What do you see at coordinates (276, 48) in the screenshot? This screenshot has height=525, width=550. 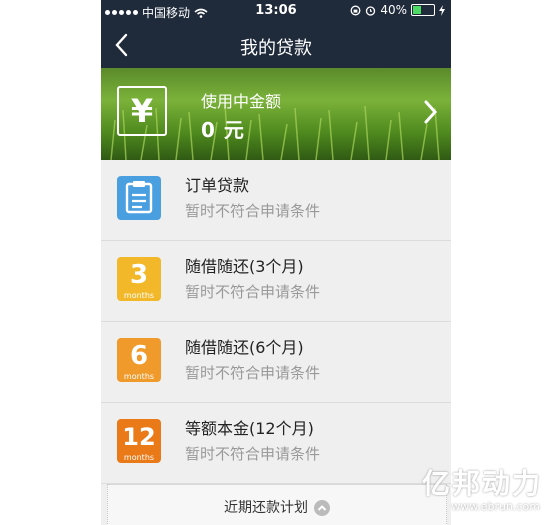 I see `page-title: 我的贷款` at bounding box center [276, 48].